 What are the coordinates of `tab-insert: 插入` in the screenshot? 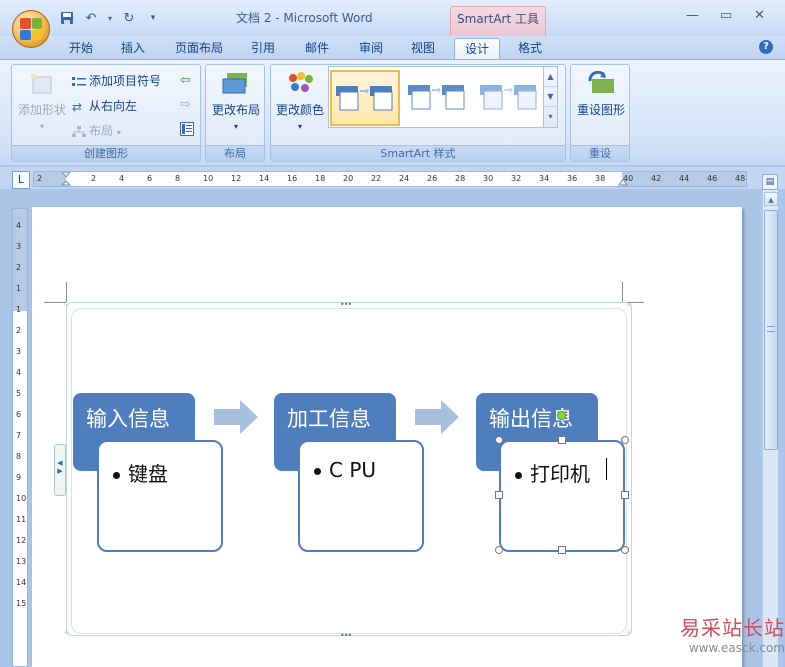 It's located at (133, 49).